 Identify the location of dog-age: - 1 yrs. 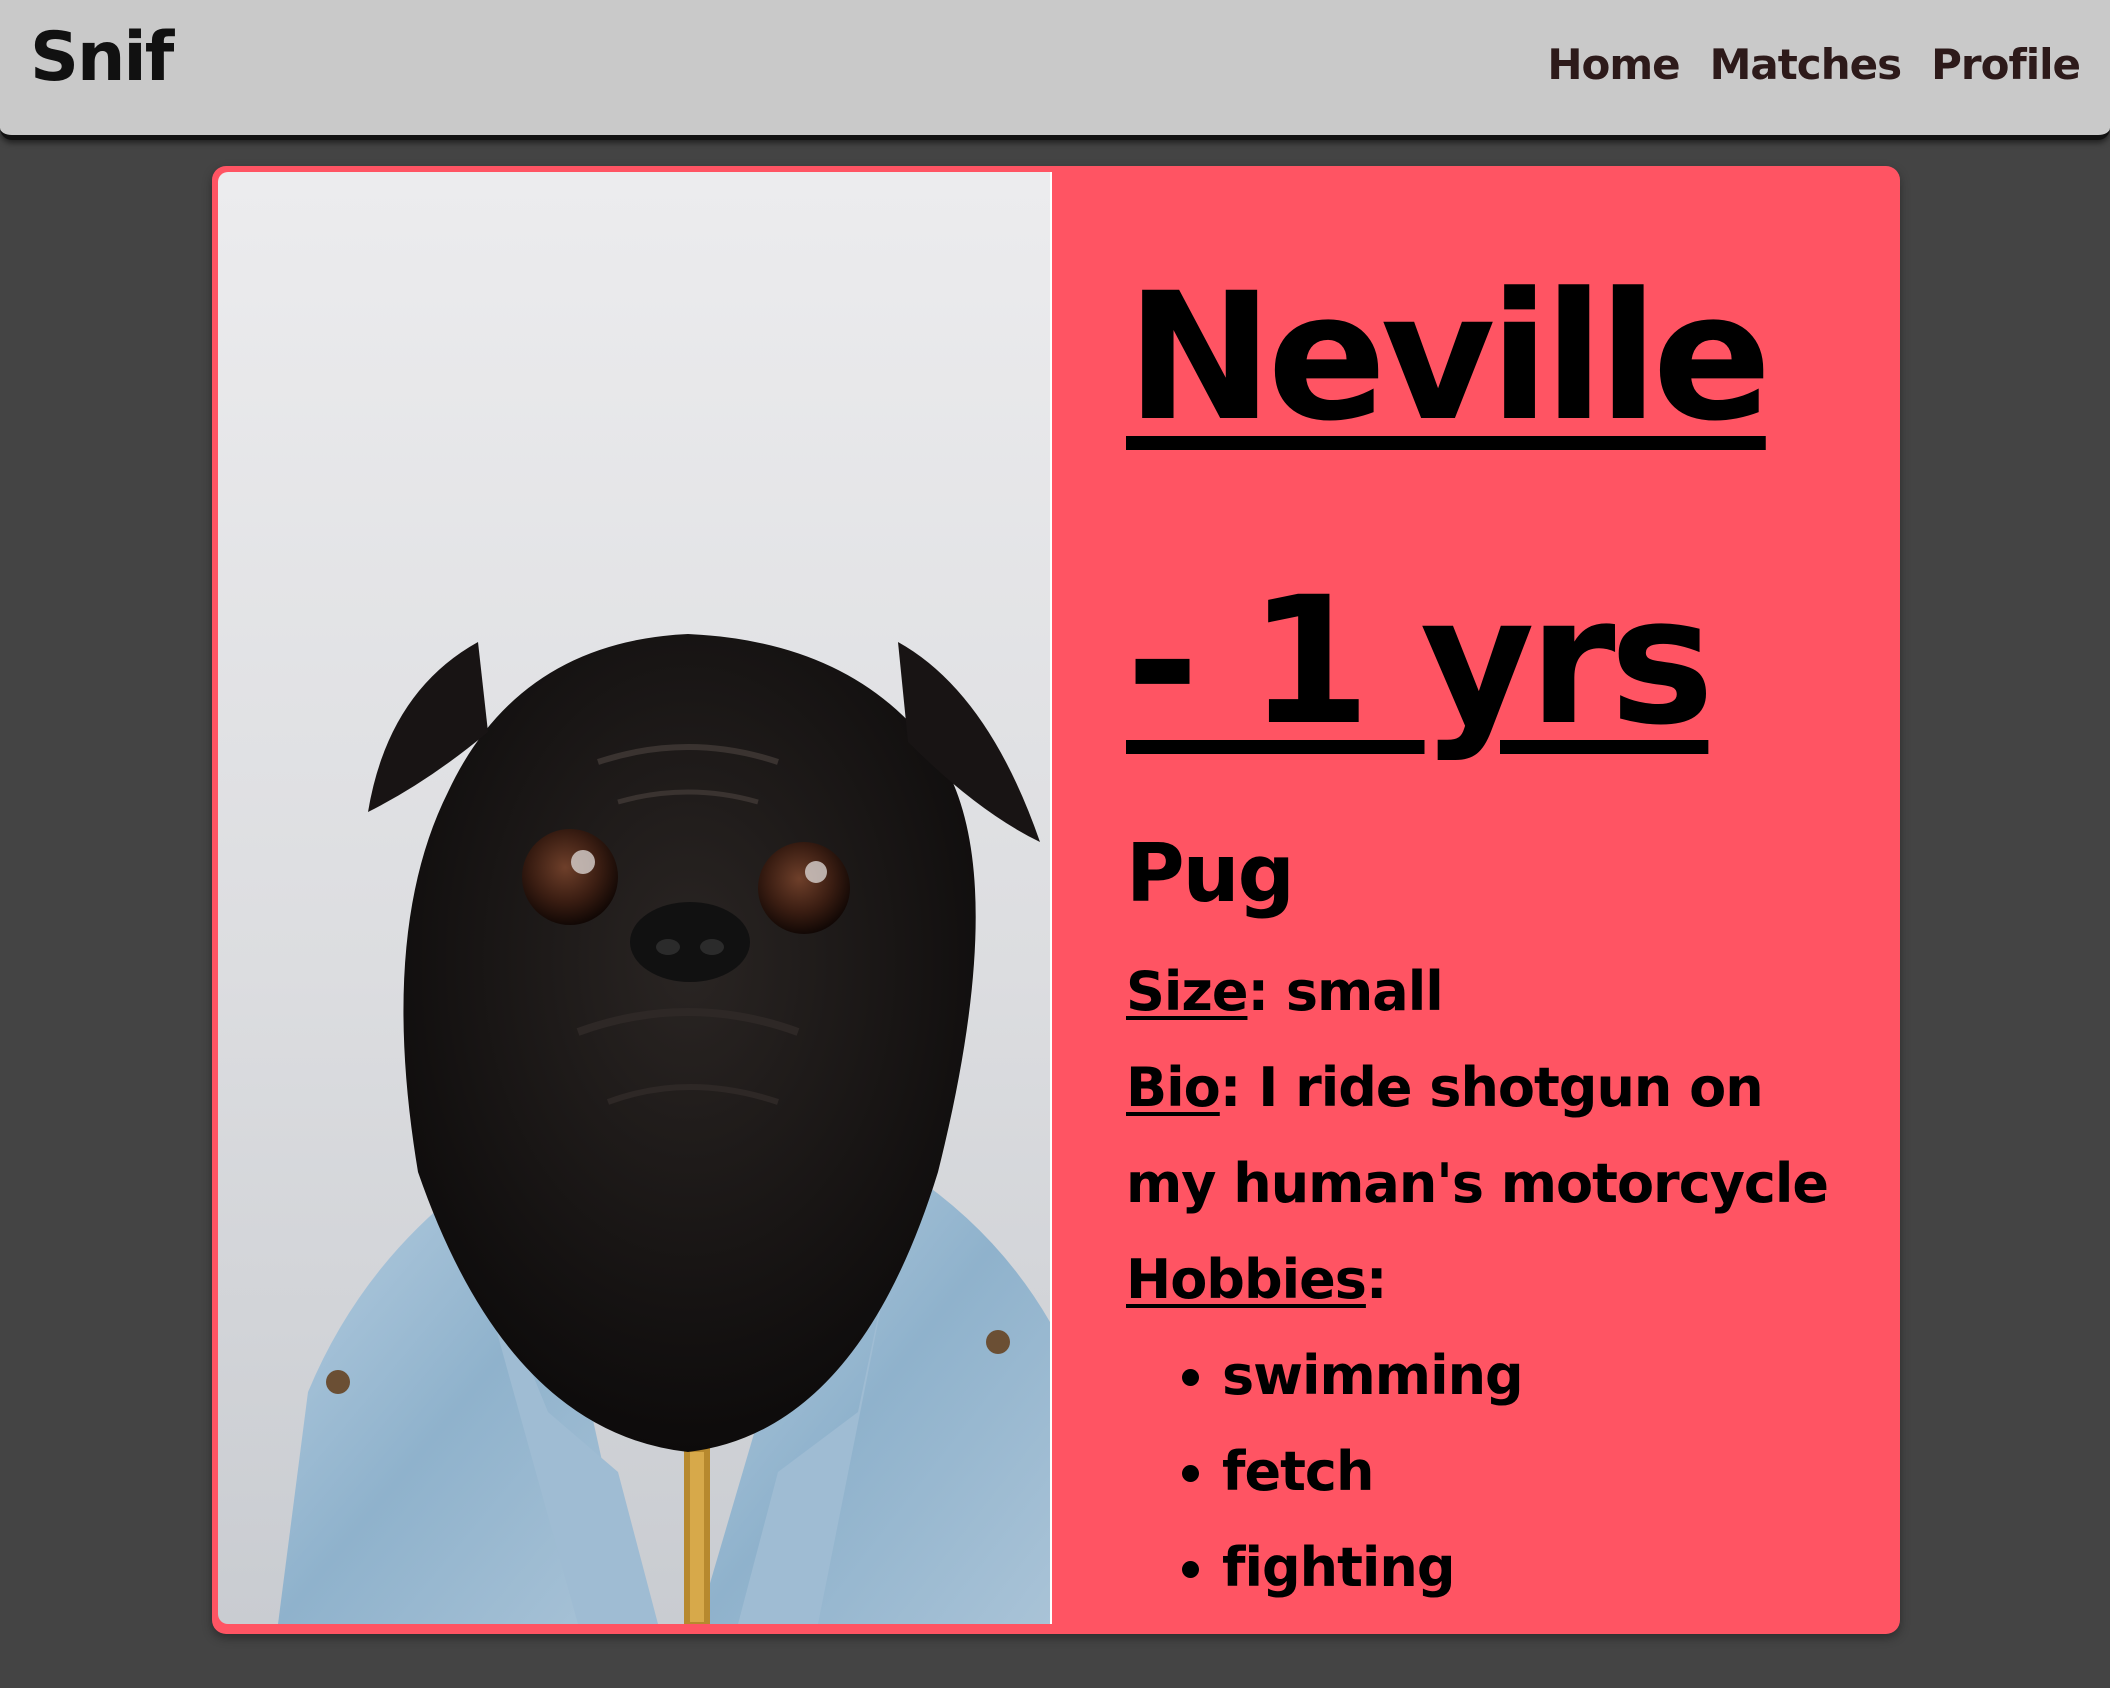
(1420, 661).